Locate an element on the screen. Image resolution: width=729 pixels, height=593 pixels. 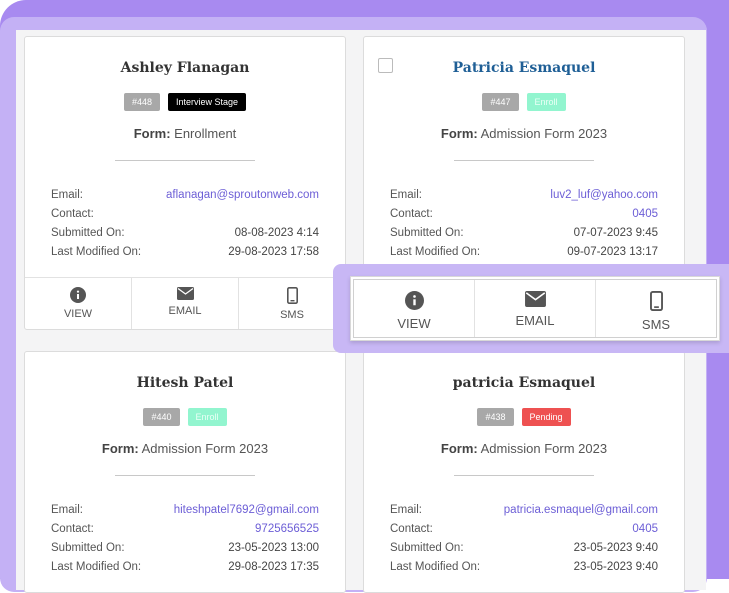
email-link: patricia.esmaquel@gmail.com is located at coordinates (581, 510).